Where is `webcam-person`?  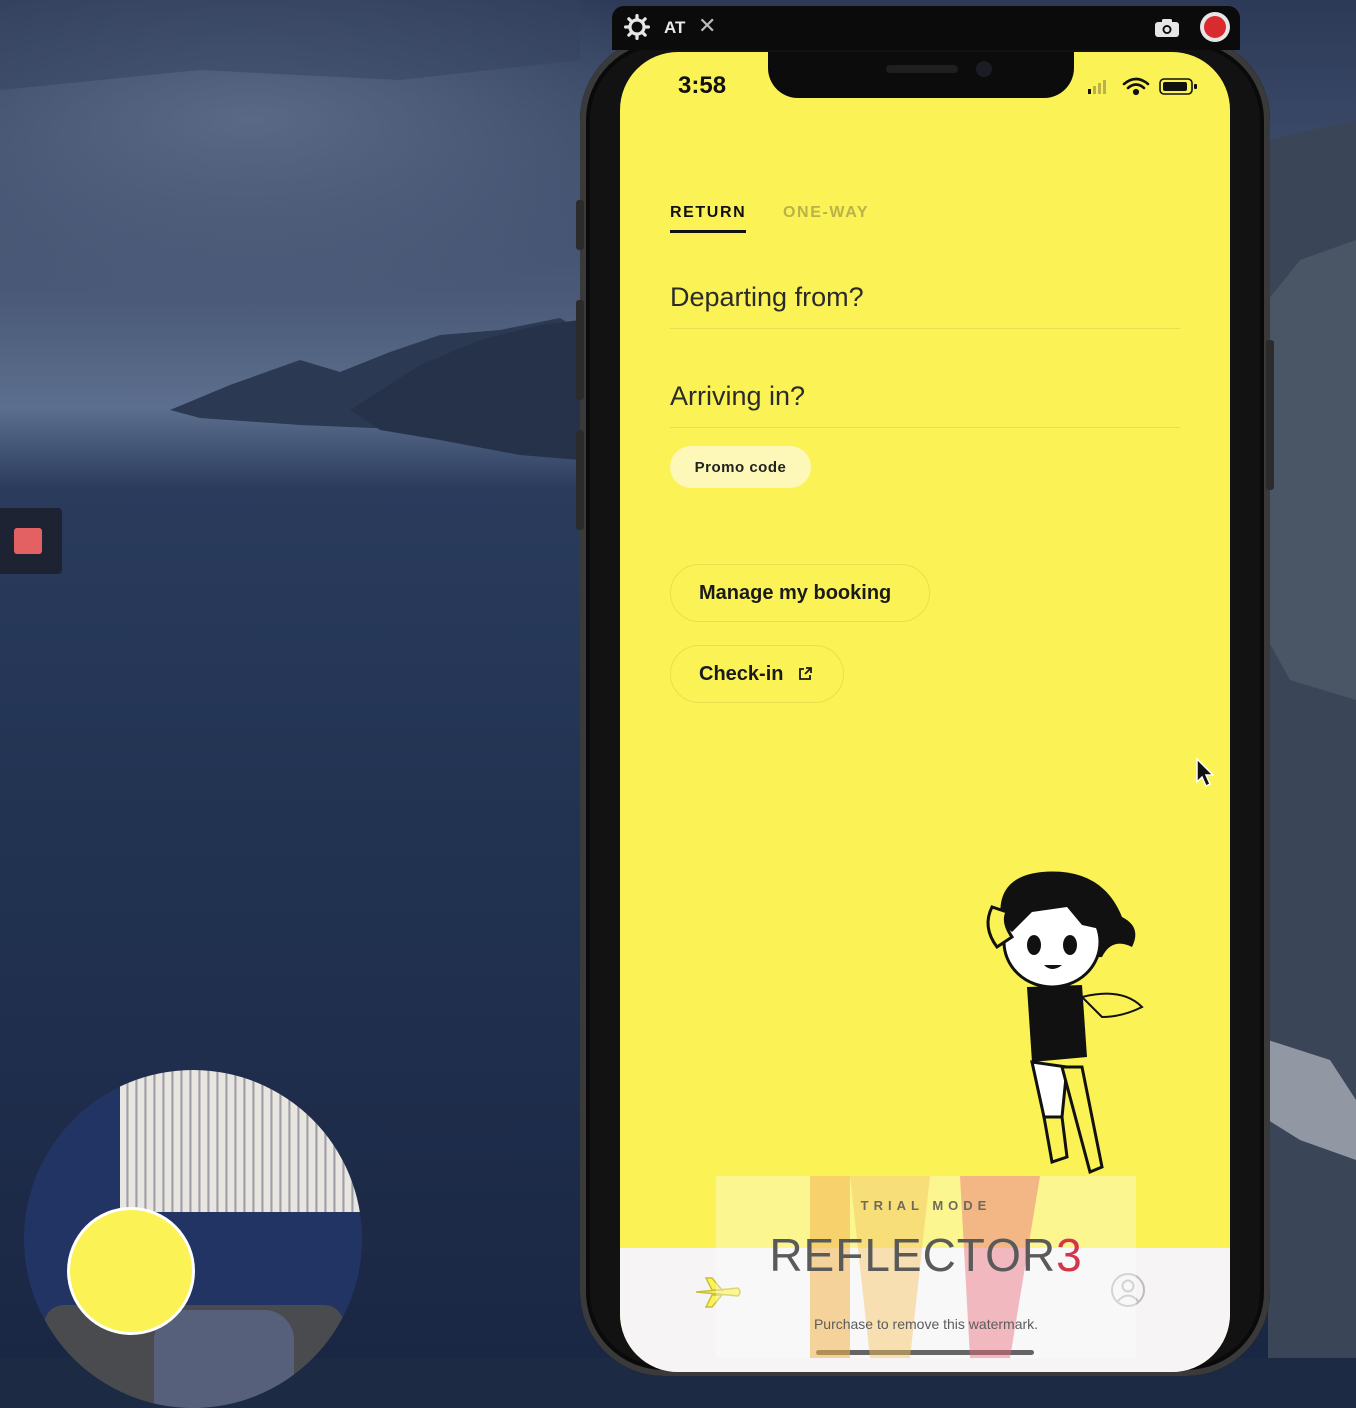 webcam-person is located at coordinates (224, 1359).